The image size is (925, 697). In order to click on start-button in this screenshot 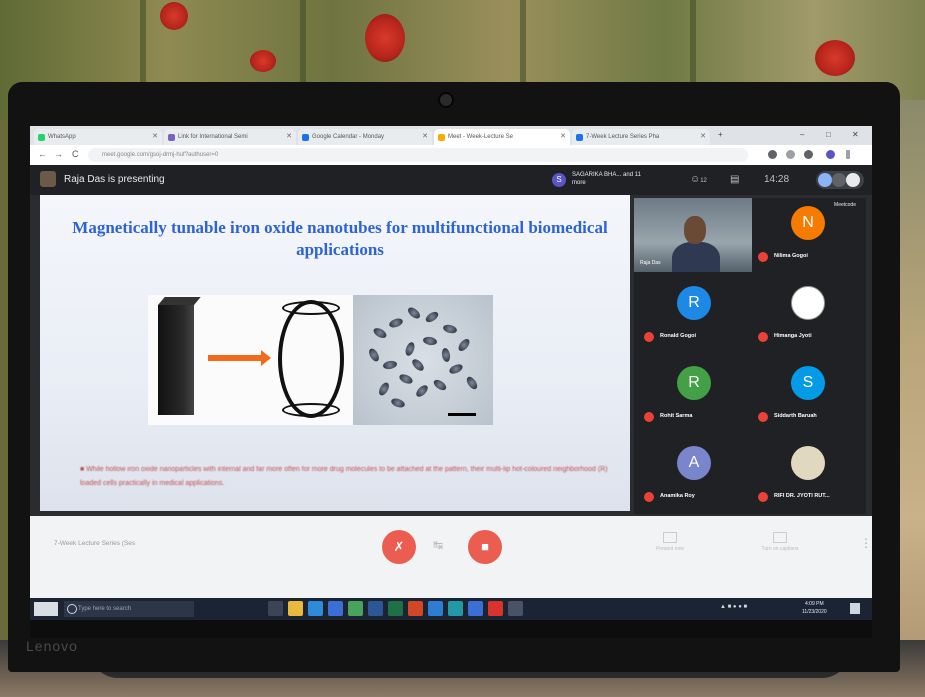, I will do `click(46, 609)`.